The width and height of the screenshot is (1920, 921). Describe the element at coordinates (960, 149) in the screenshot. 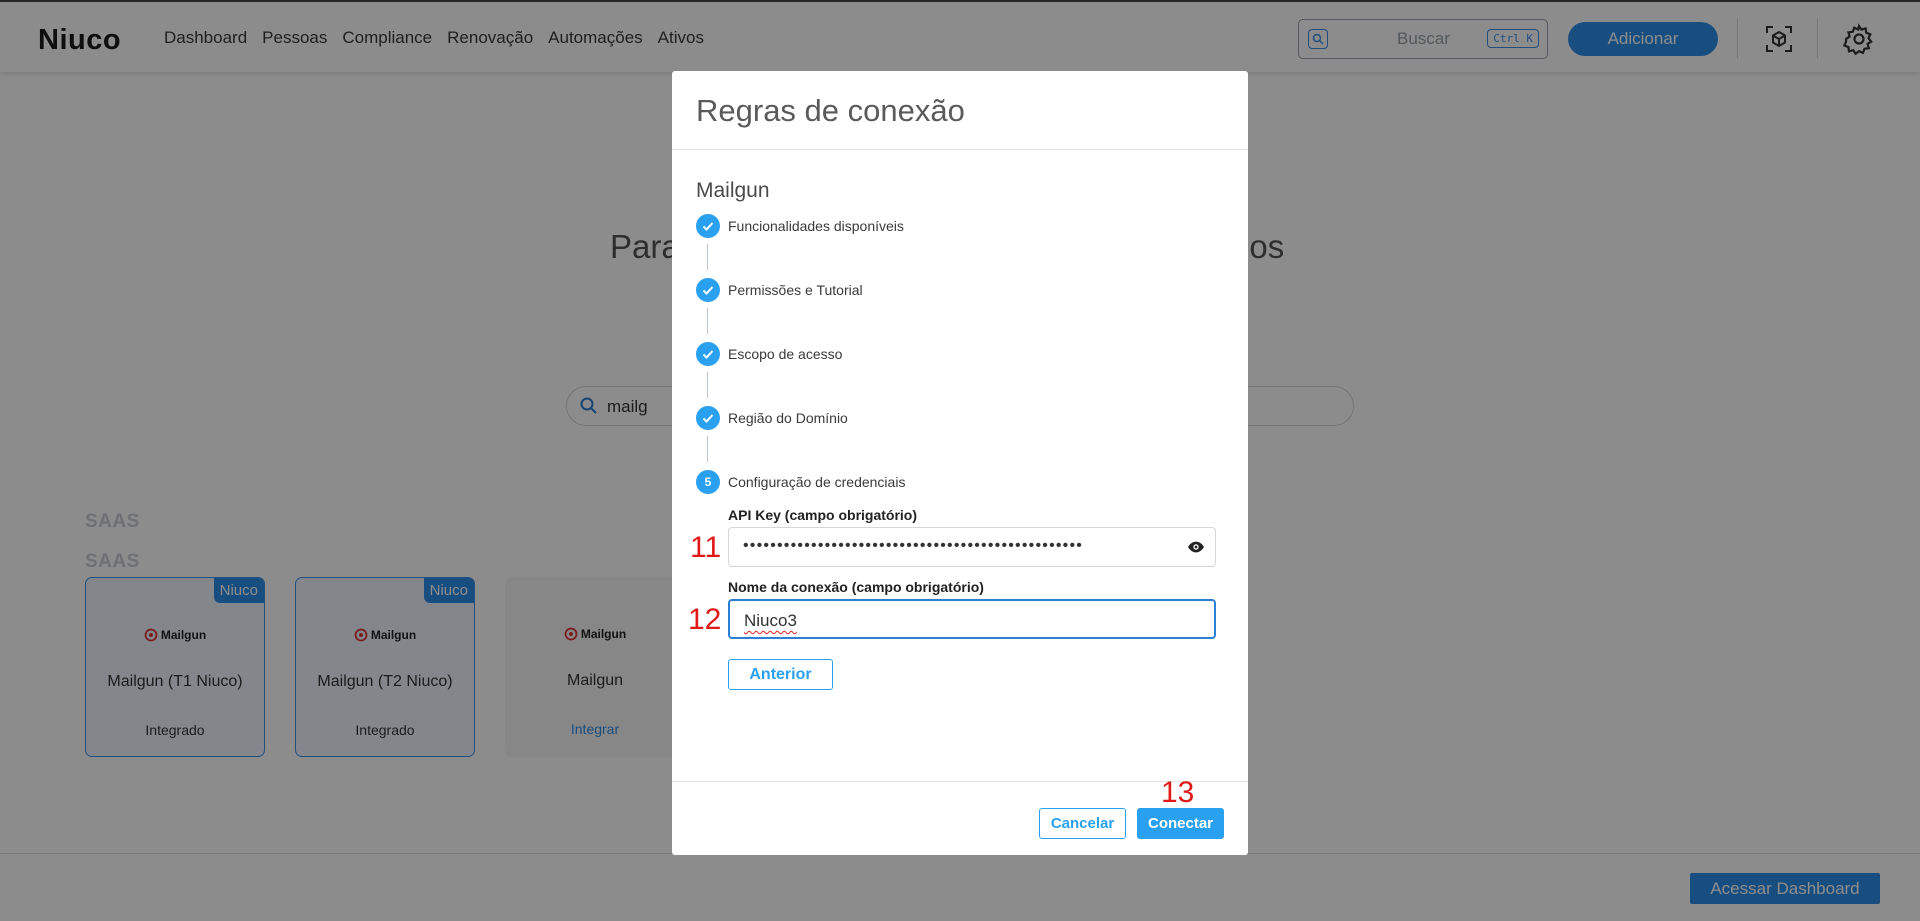

I see `modal-divider` at that location.